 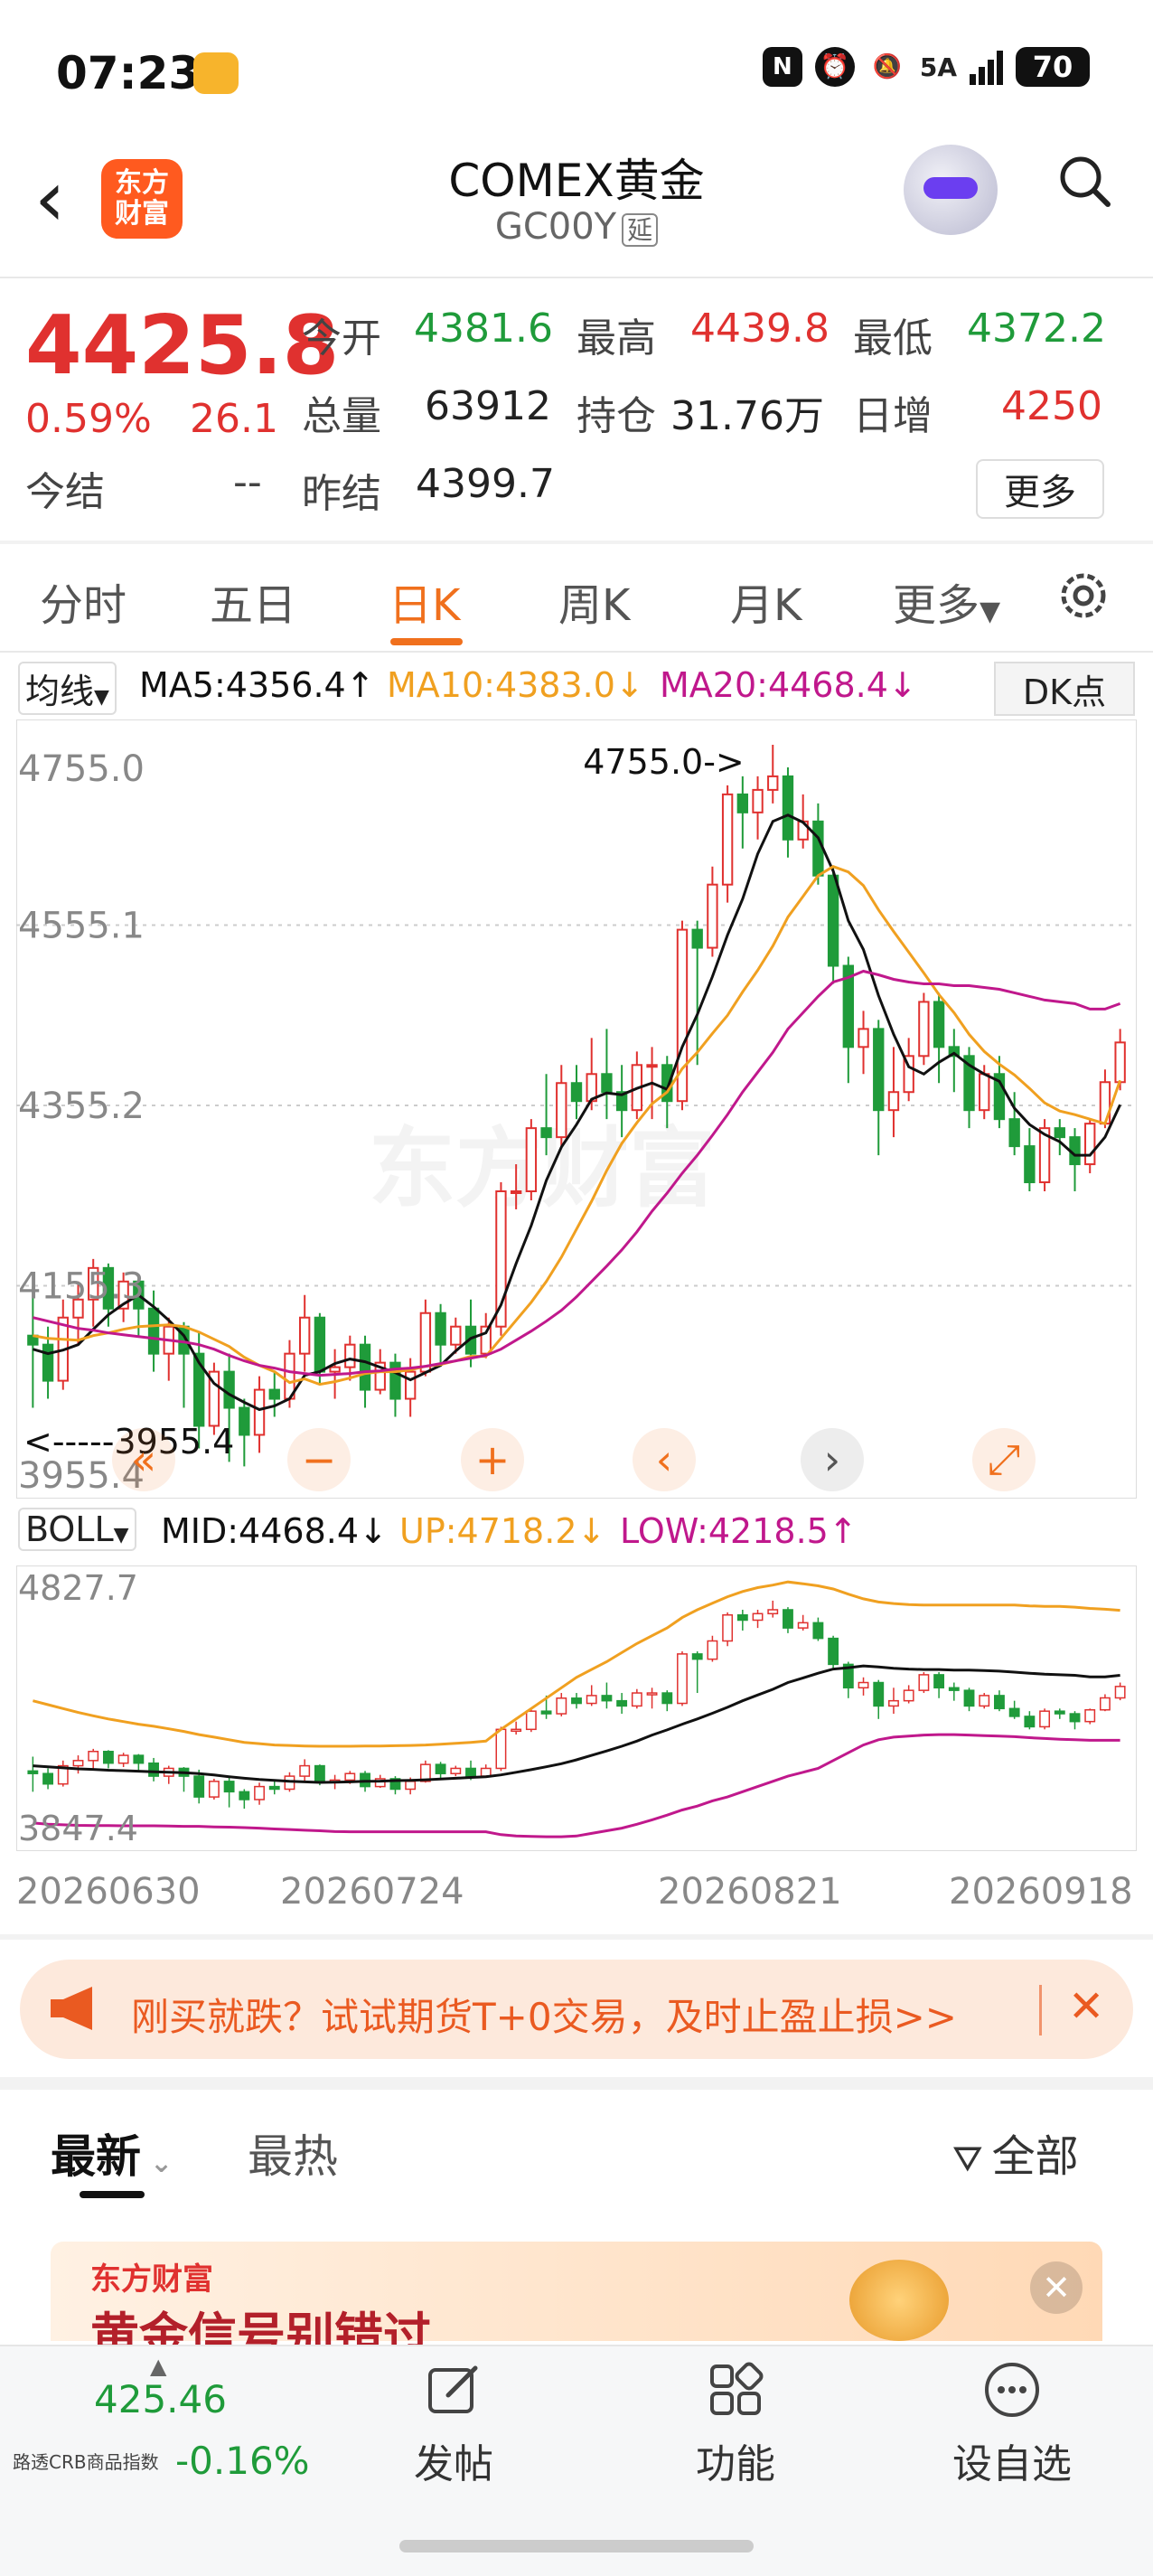 What do you see at coordinates (832, 1459) in the screenshot?
I see `scroll-right-button: ›` at bounding box center [832, 1459].